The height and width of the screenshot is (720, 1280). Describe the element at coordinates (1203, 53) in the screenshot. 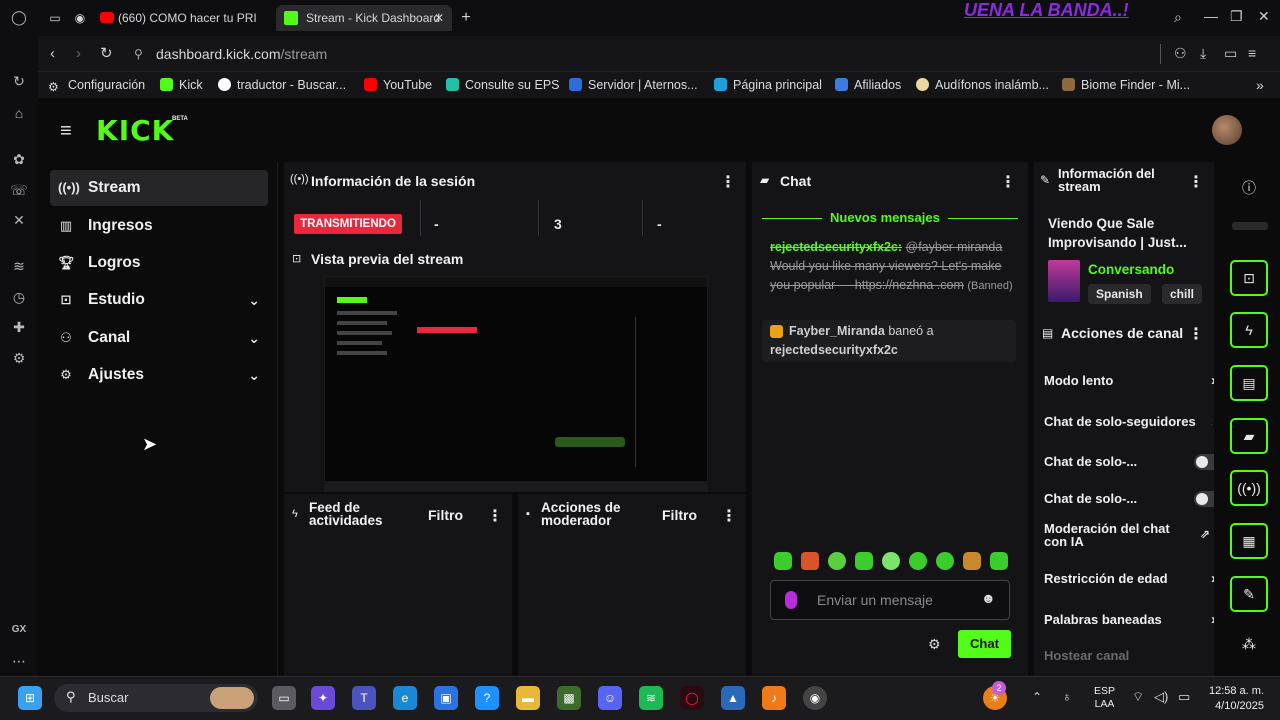

I see `download-icon: ⤓` at that location.